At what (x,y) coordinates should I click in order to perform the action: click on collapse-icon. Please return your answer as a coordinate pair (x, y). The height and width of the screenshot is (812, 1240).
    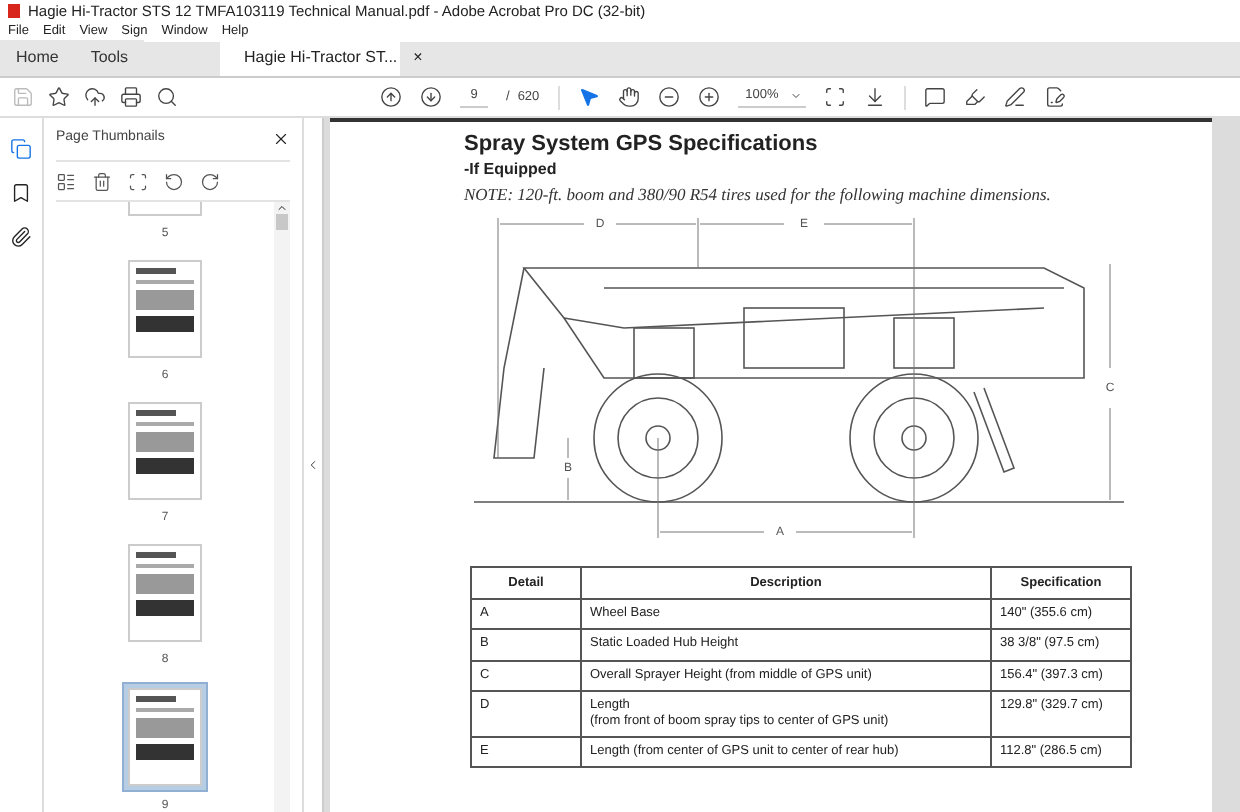
    Looking at the image, I should click on (313, 465).